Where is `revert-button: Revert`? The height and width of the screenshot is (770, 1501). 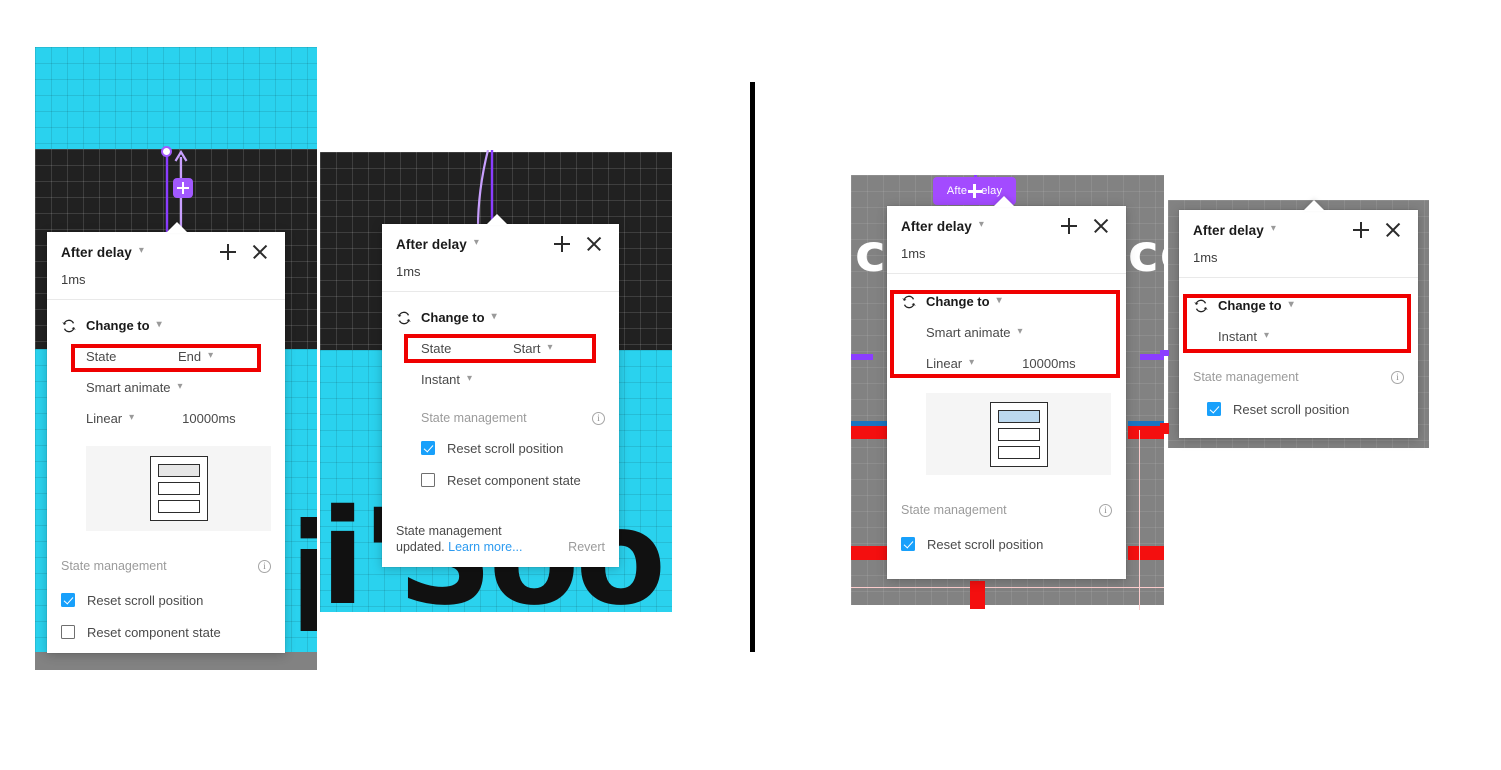 revert-button: Revert is located at coordinates (586, 547).